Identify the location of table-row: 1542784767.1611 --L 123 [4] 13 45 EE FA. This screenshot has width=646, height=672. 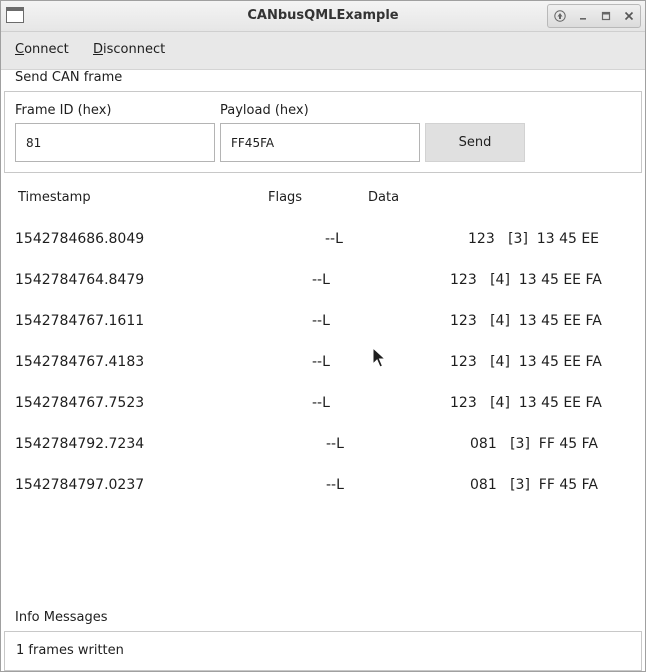
(323, 333).